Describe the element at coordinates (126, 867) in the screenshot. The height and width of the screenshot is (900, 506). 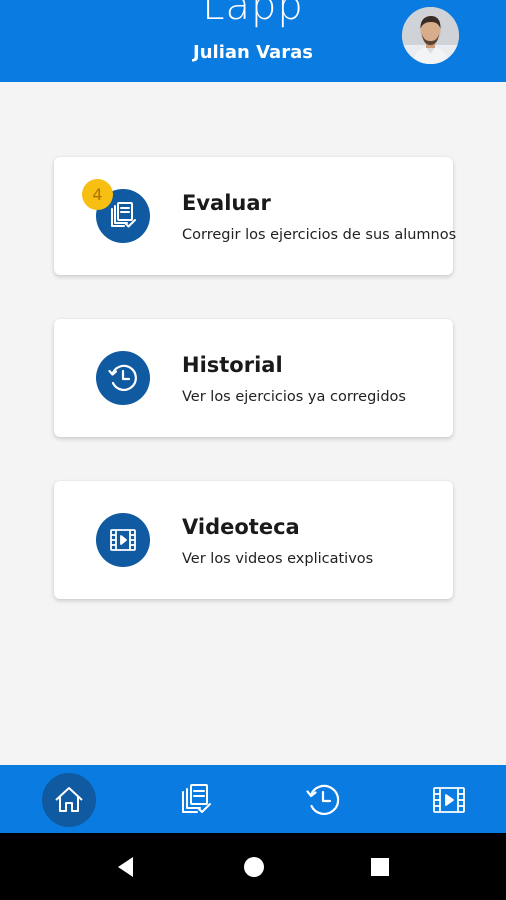
I see `back-icon` at that location.